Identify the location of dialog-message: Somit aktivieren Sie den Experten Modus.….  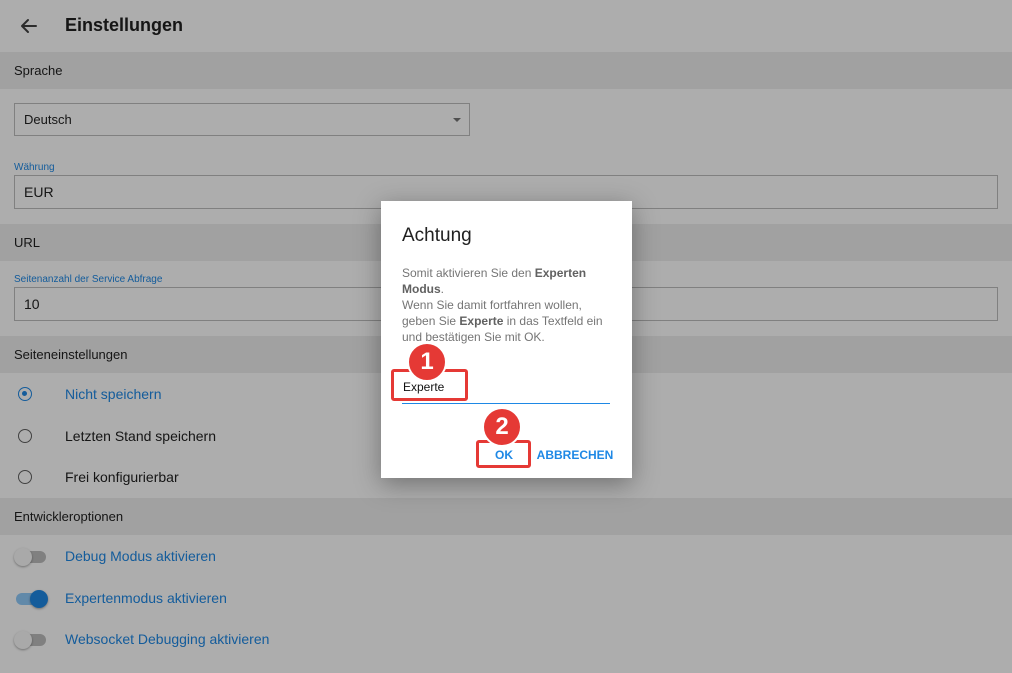
(508, 305).